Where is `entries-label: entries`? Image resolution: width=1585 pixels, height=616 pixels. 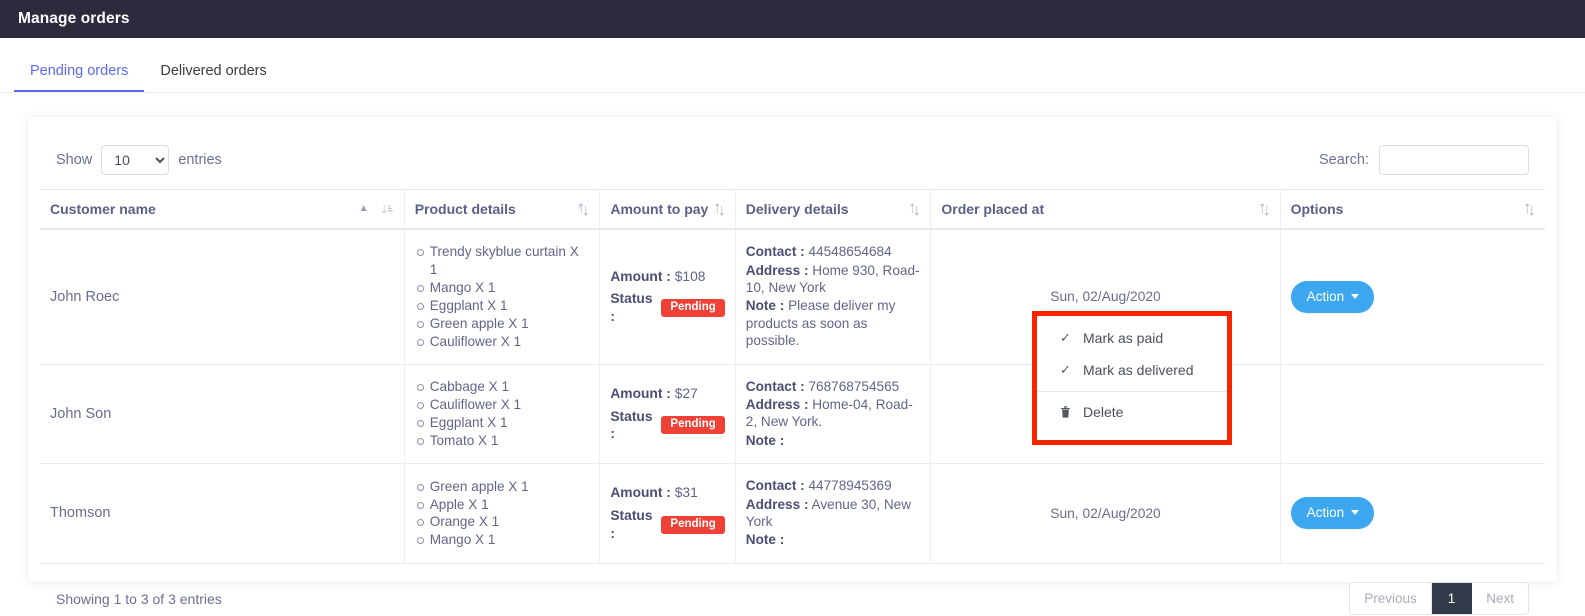
entries-label: entries is located at coordinates (200, 160).